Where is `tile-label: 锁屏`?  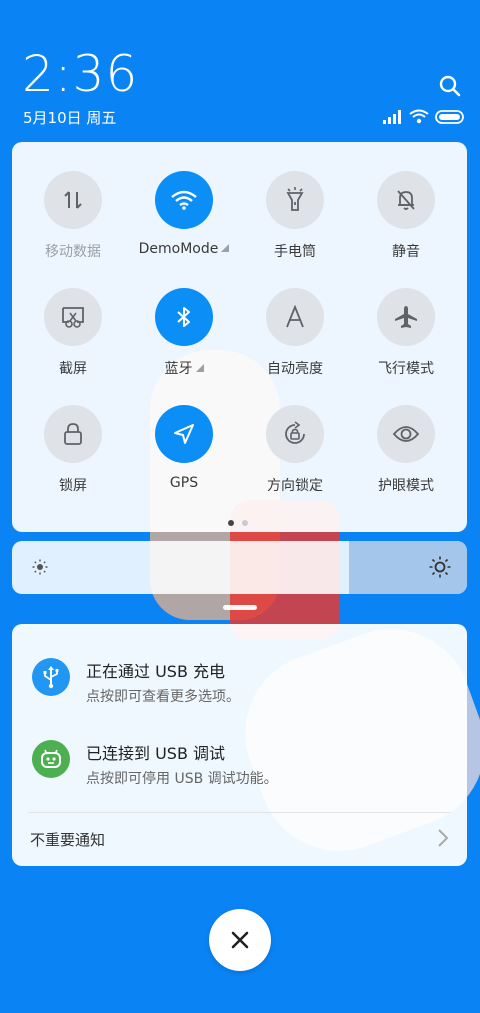
tile-label: 锁屏 is located at coordinates (73, 486).